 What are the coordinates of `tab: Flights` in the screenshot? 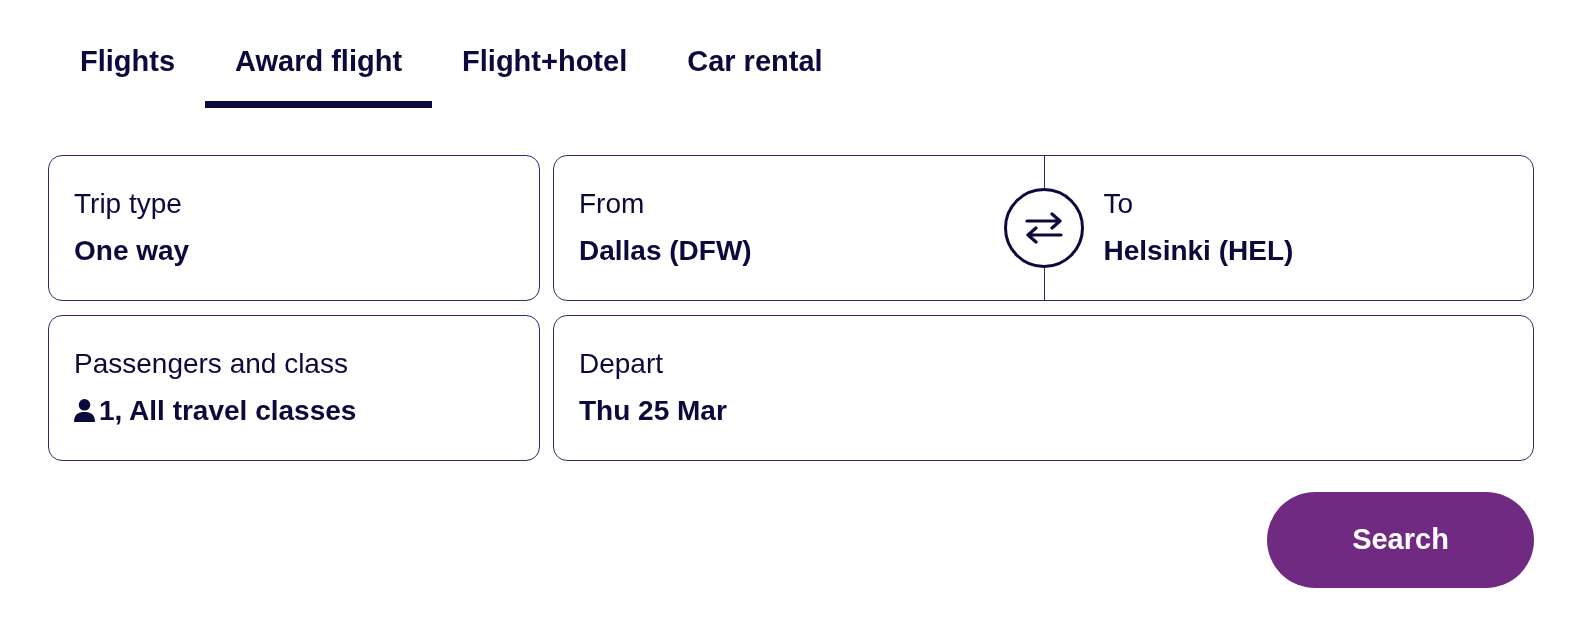 It's located at (128, 54).